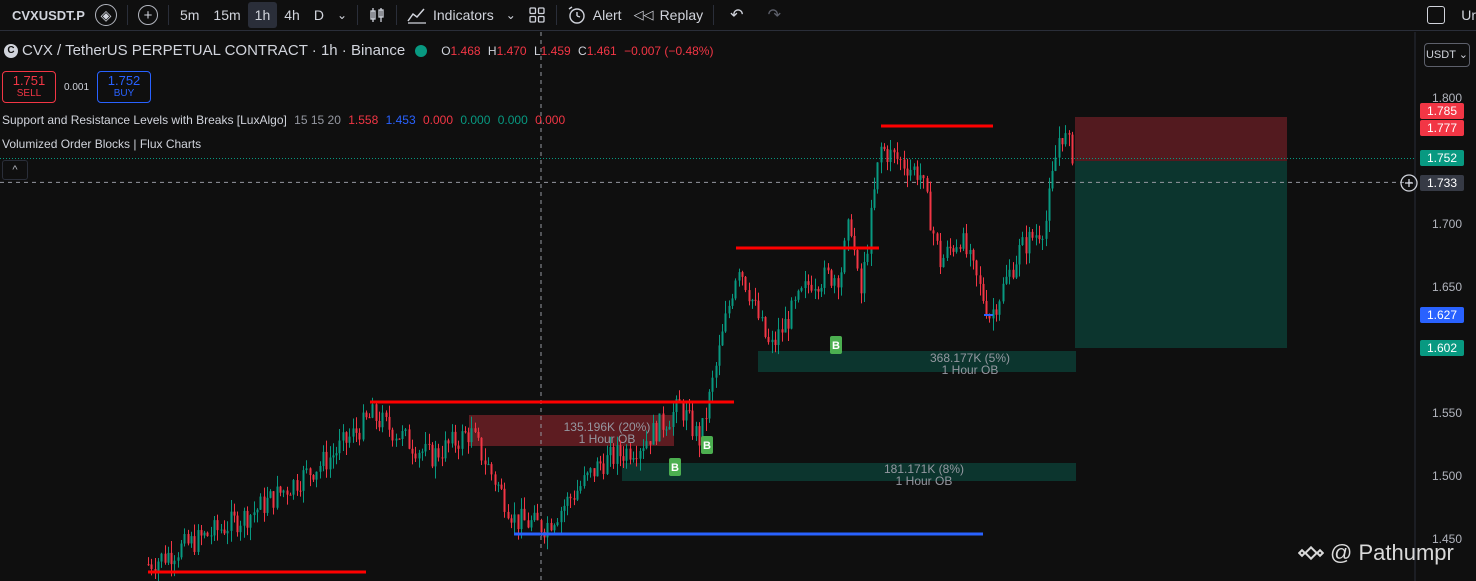 This screenshot has width=1476, height=581. What do you see at coordinates (342, 15) in the screenshot?
I see `timeframe-dropdown-button: ⌄` at bounding box center [342, 15].